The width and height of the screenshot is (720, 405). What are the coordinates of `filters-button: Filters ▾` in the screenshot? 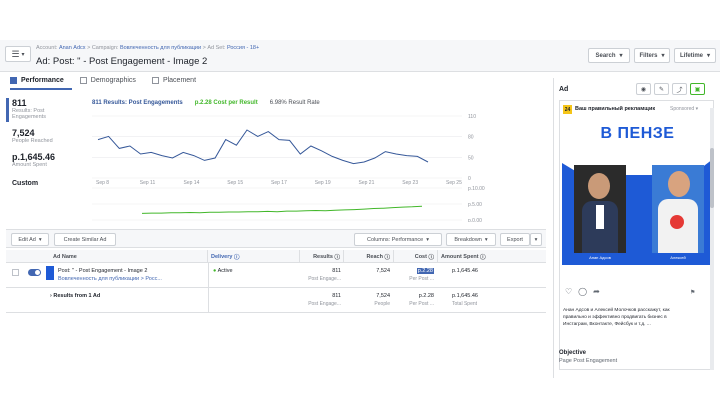 It's located at (652, 55).